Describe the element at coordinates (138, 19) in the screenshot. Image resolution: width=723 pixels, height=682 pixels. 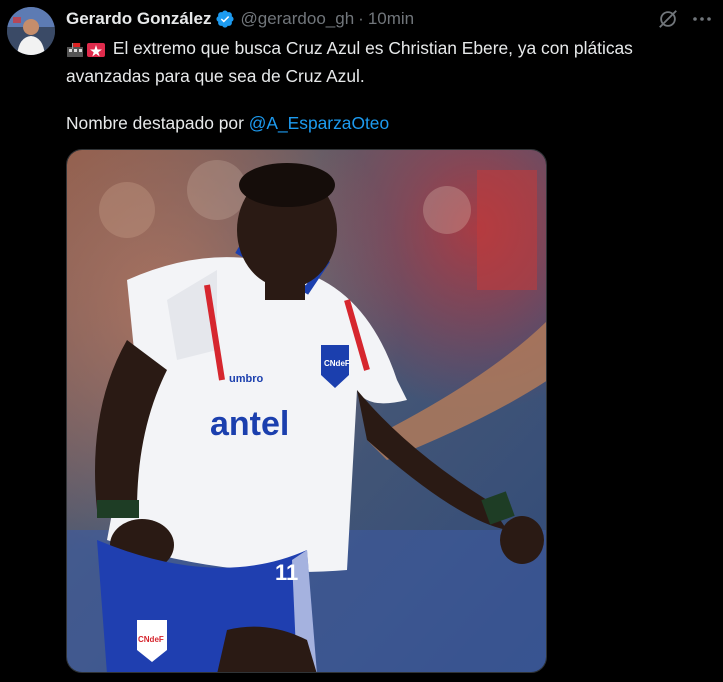
I see `author-name: Gerardo González` at that location.